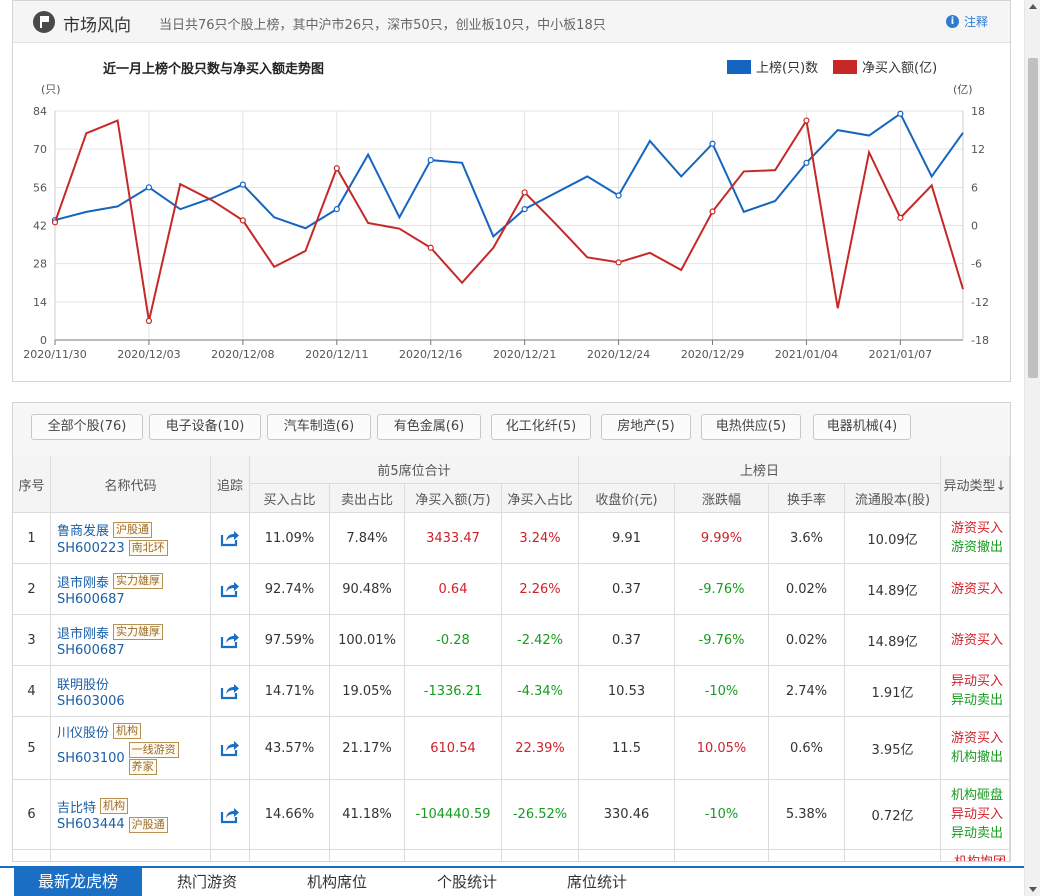 The image size is (1040, 896). What do you see at coordinates (367, 538) in the screenshot?
I see `row-sell-ratio: 7.84%` at bounding box center [367, 538].